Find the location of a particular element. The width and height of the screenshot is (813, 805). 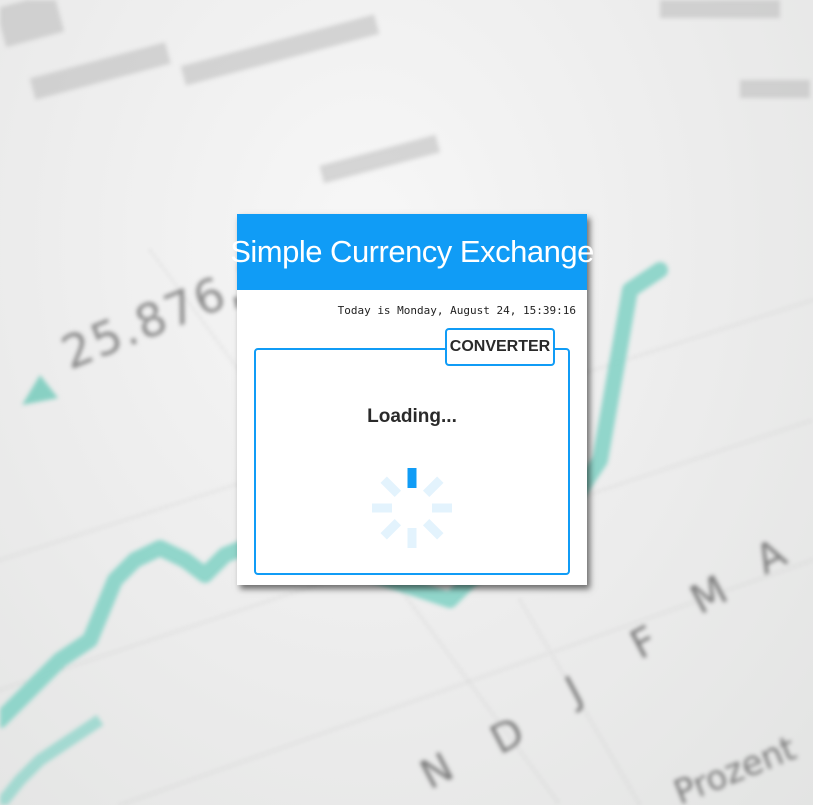

loading-spinner-icon is located at coordinates (412, 508).